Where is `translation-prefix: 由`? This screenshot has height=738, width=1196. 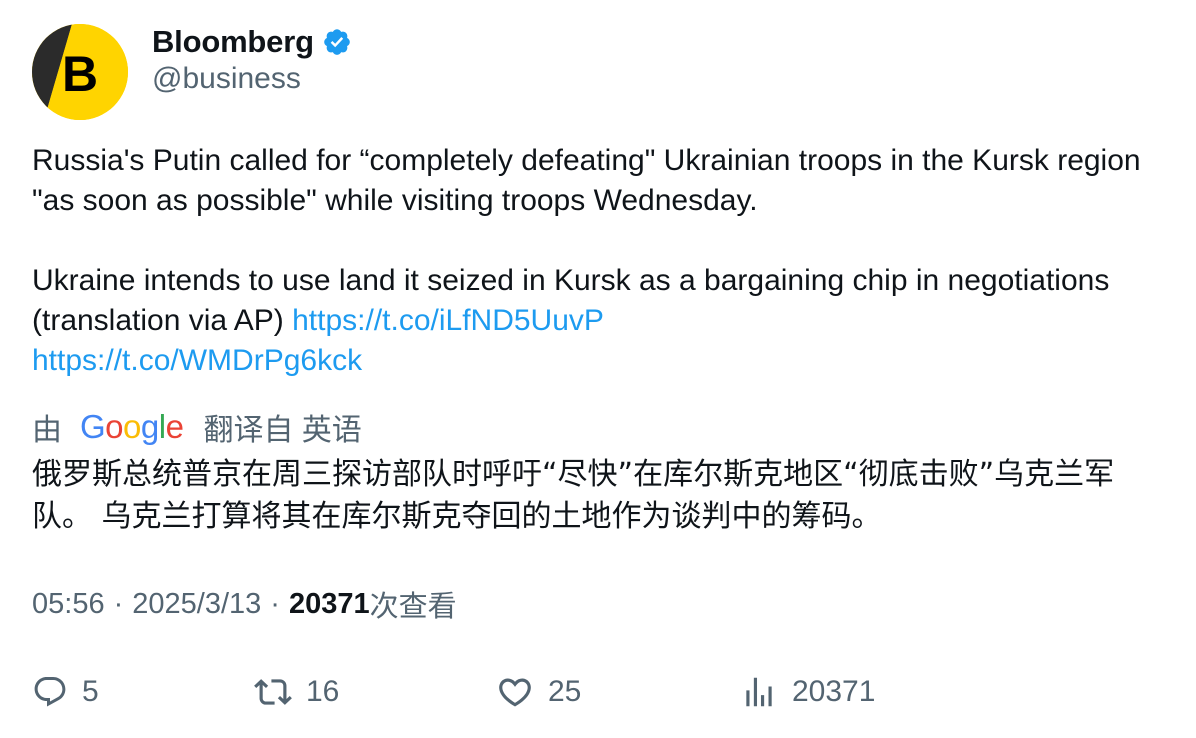
translation-prefix: 由 is located at coordinates (47, 430).